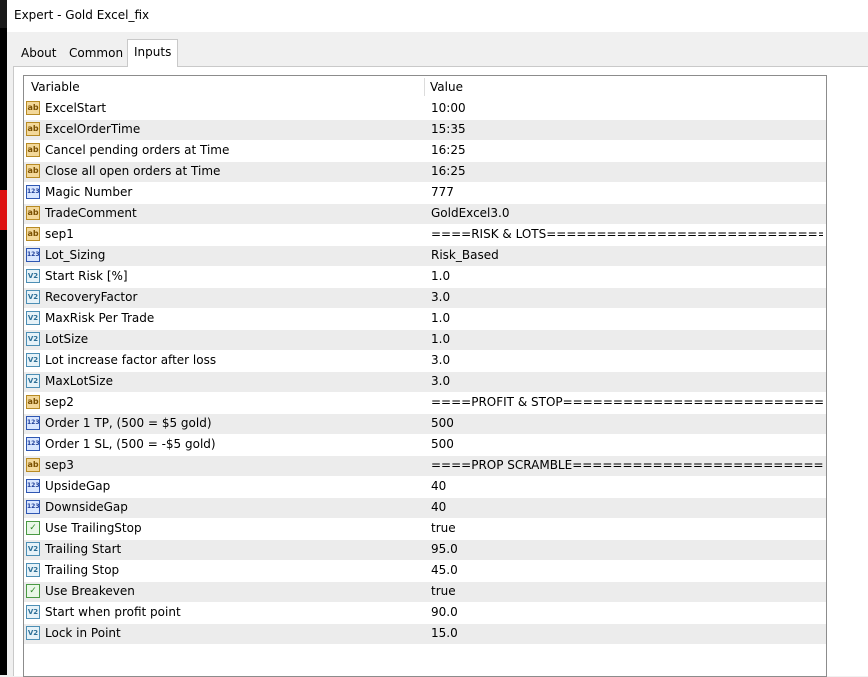  What do you see at coordinates (425, 633) in the screenshot?
I see `input-row: V2 Lock in Point 15.0` at bounding box center [425, 633].